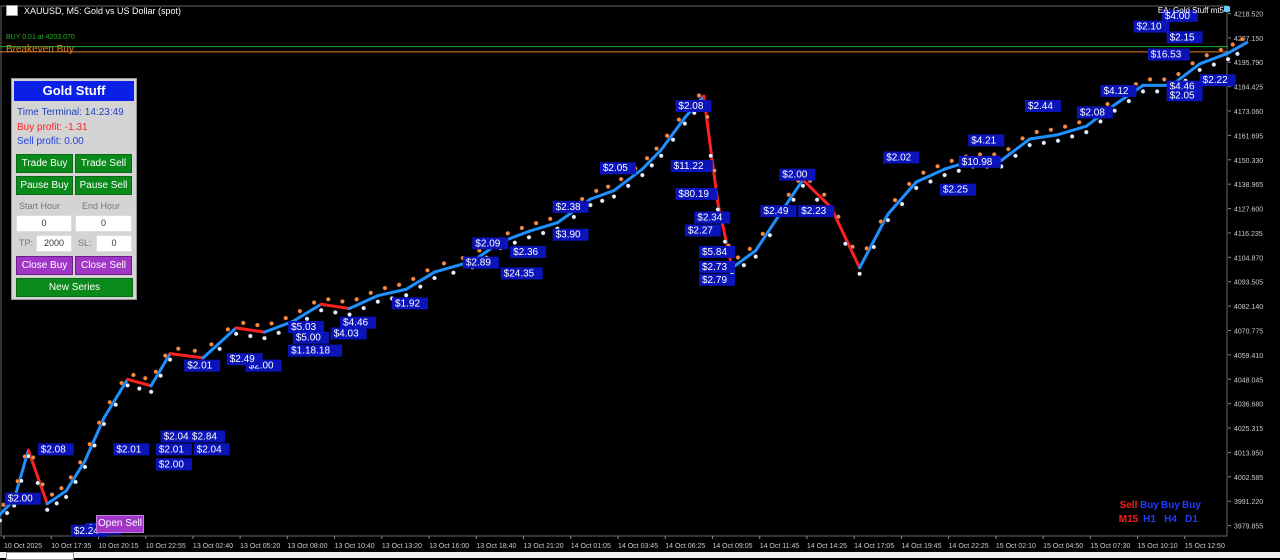 The image size is (1280, 560). Describe the element at coordinates (303, 327) in the screenshot. I see `profit-label: $5.03` at that location.